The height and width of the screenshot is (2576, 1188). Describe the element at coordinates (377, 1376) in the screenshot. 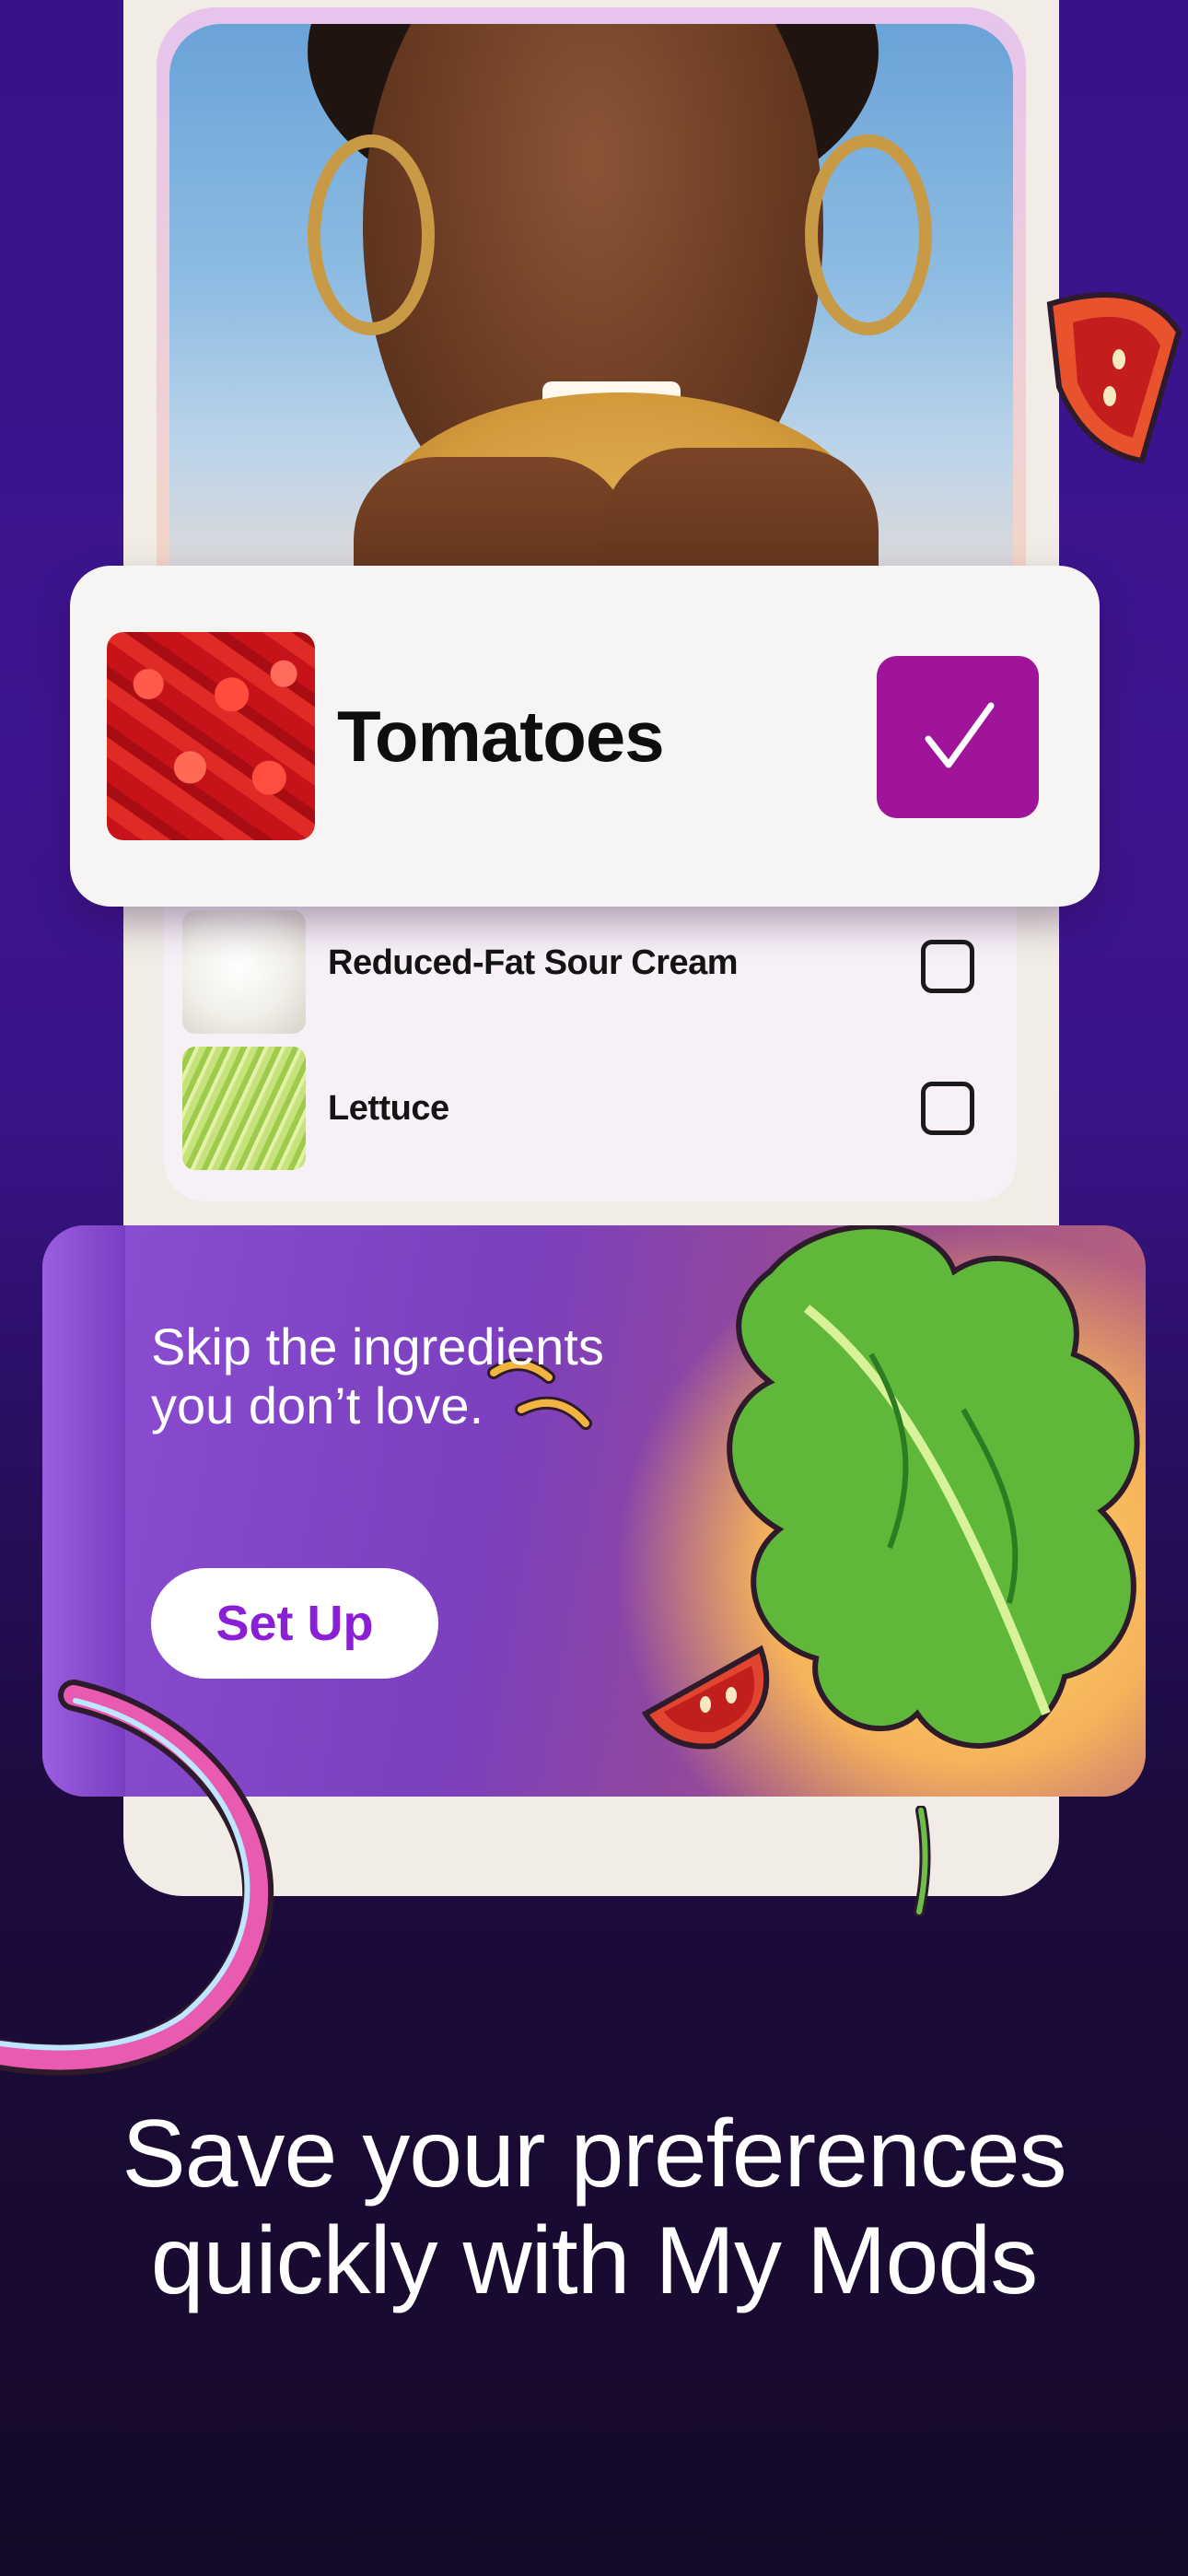

I see `promo-text: Skip the ingredients you don’t love.` at that location.